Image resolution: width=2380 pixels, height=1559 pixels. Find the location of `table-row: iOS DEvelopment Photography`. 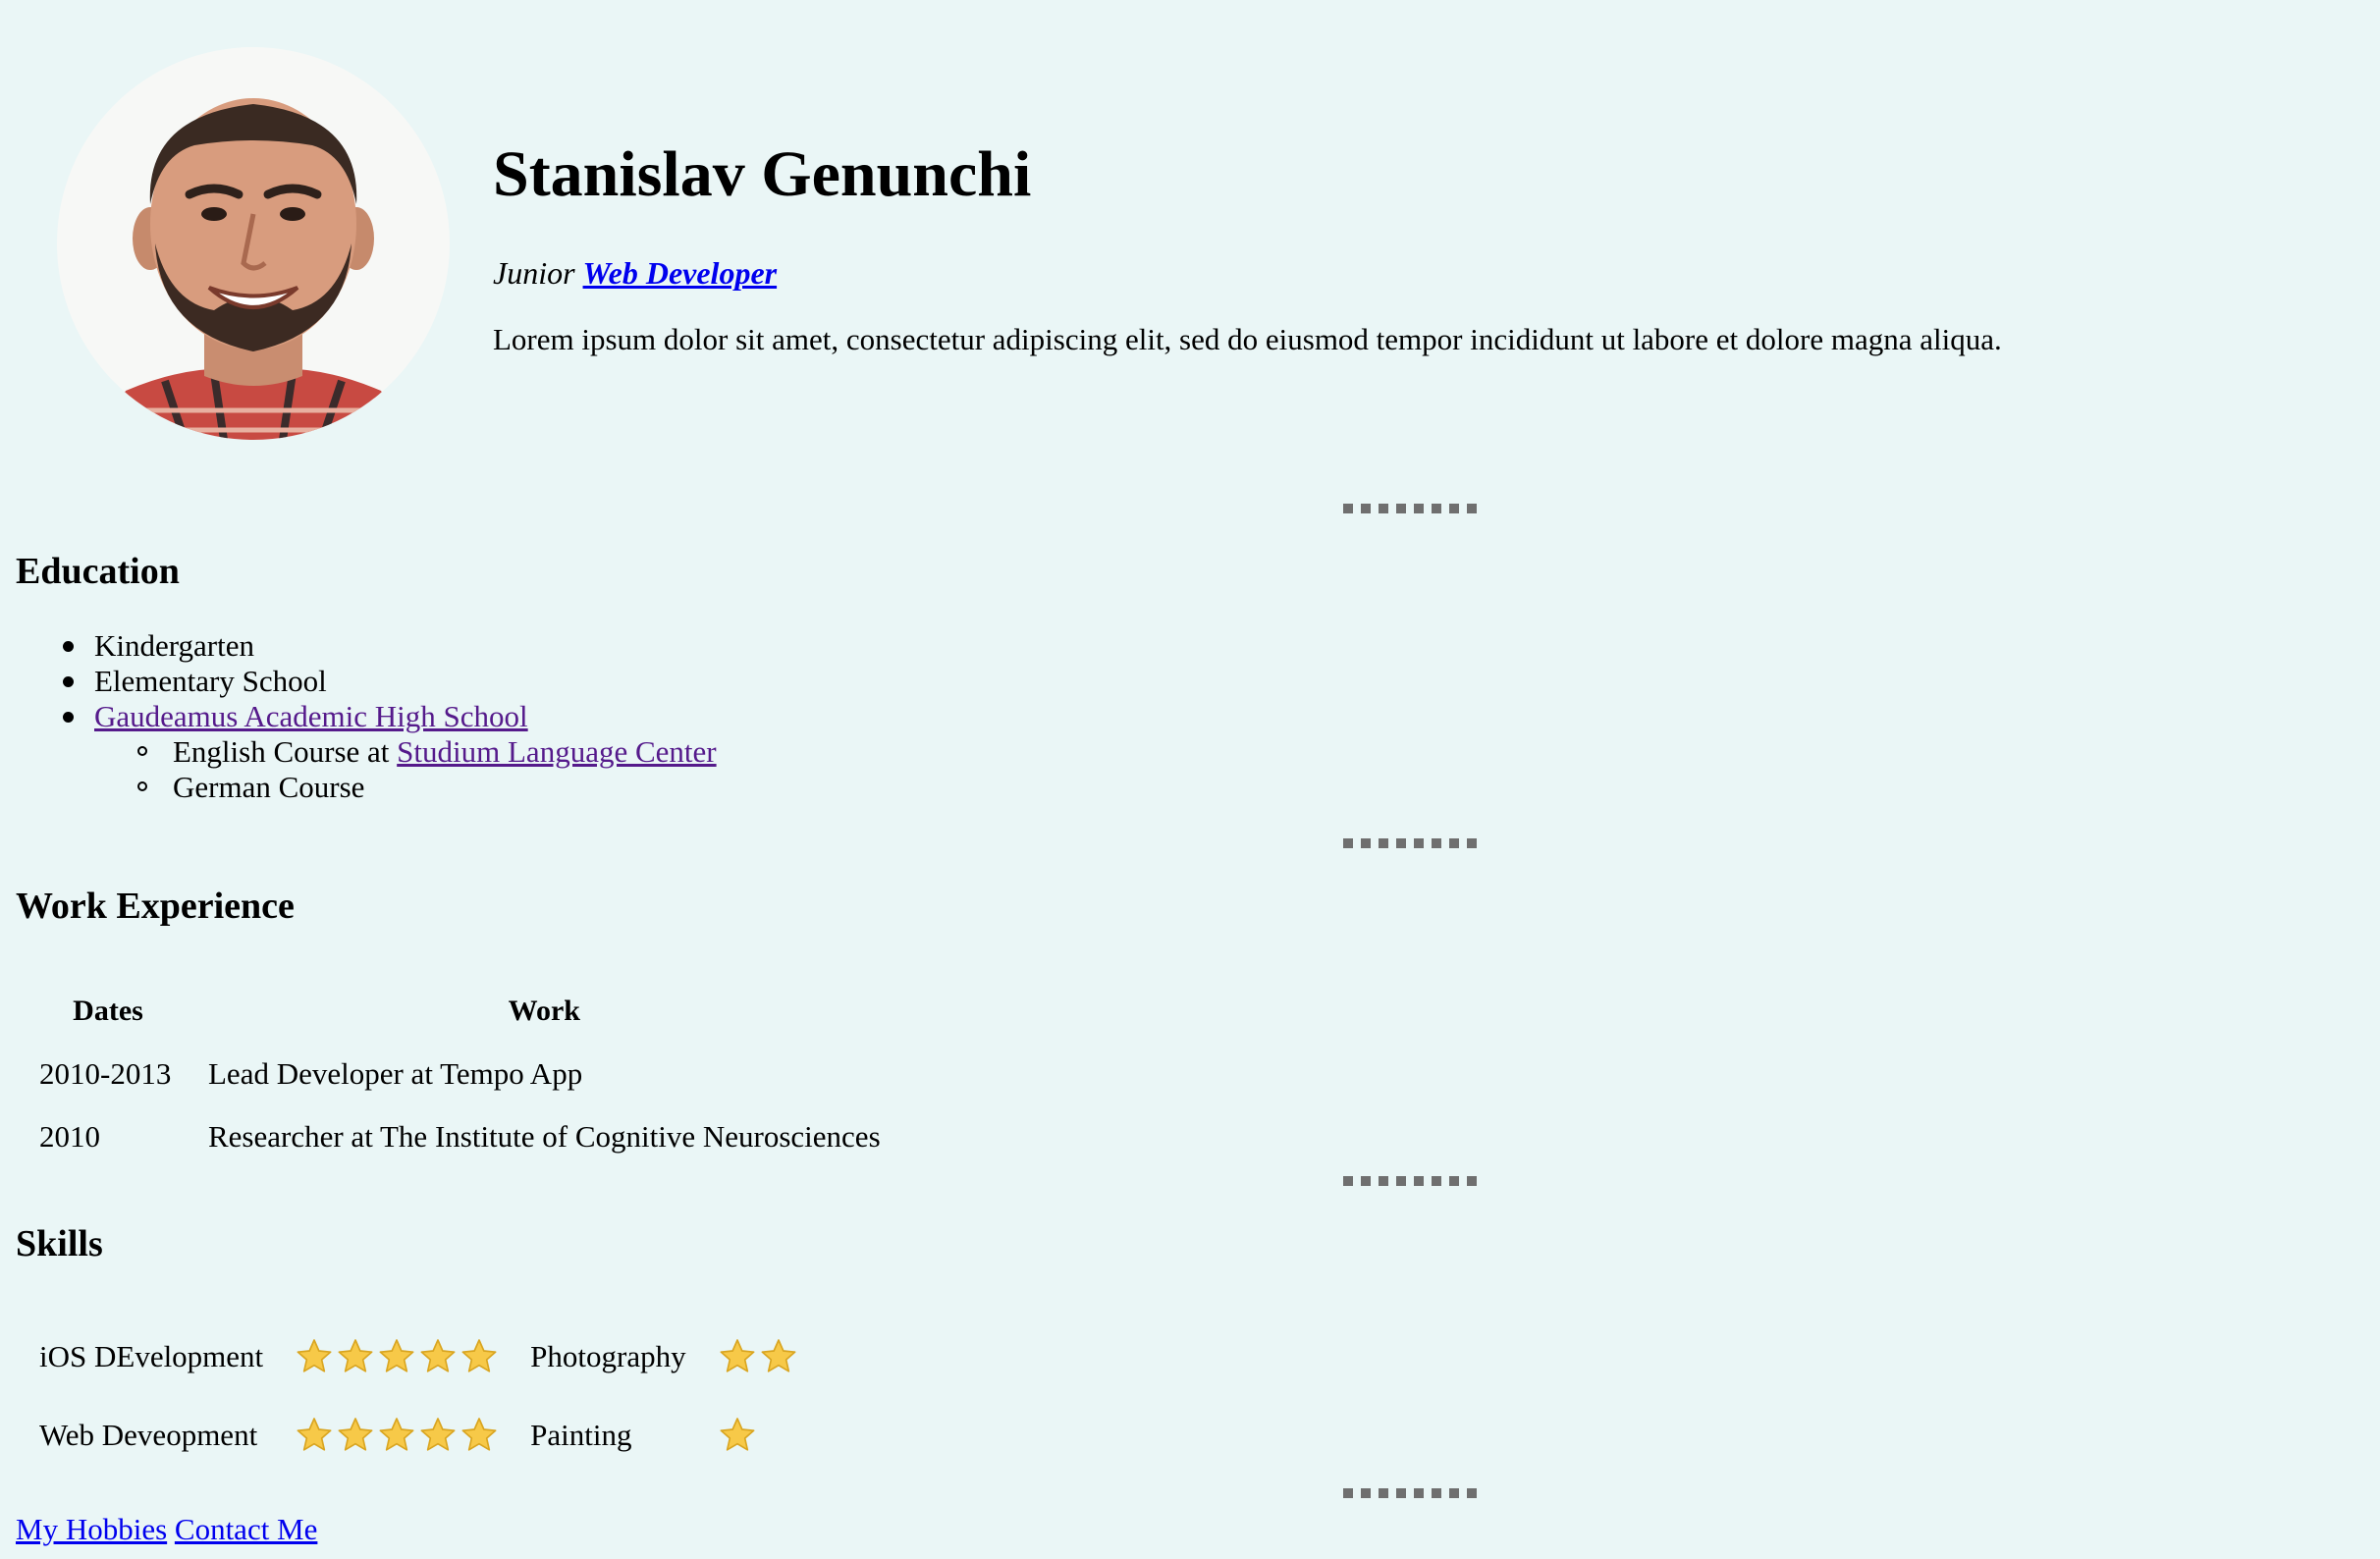

table-row: iOS DEvelopment Photography is located at coordinates (419, 1357).